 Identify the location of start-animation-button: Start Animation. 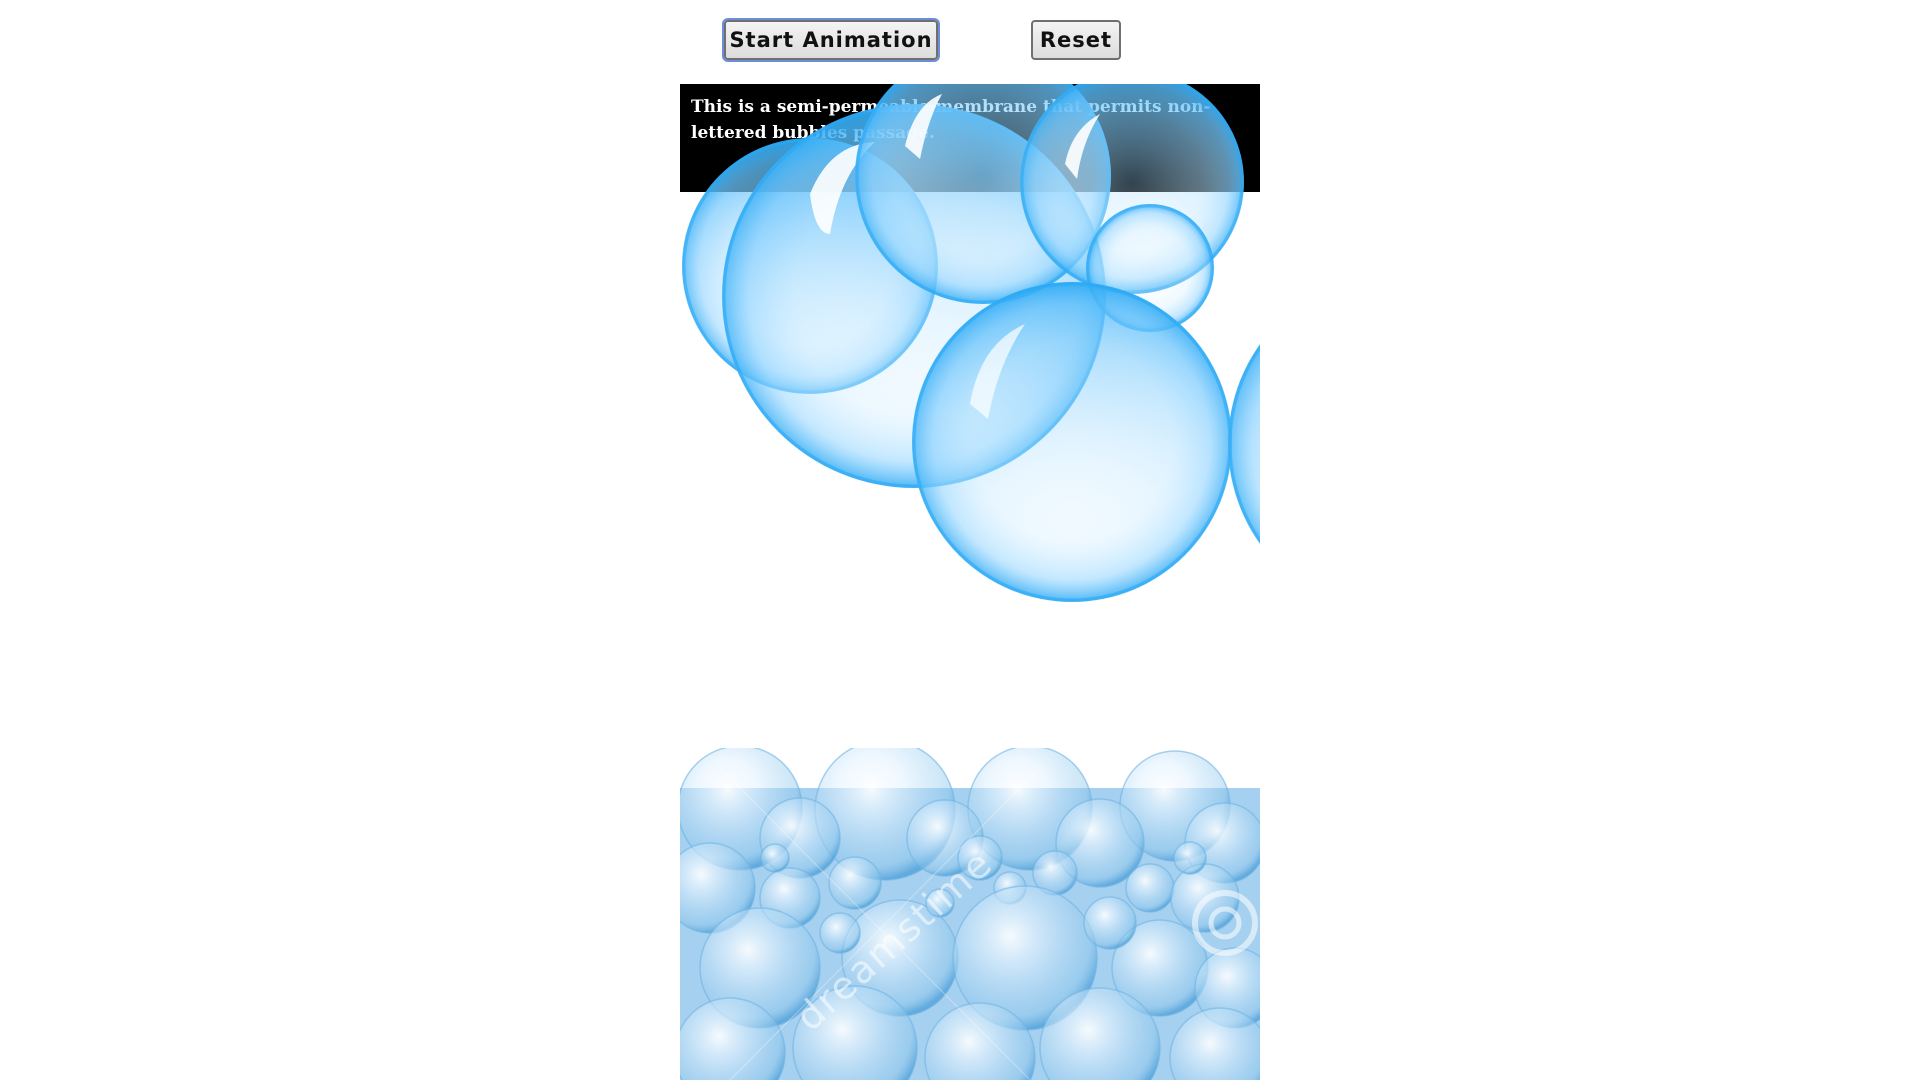
(831, 40).